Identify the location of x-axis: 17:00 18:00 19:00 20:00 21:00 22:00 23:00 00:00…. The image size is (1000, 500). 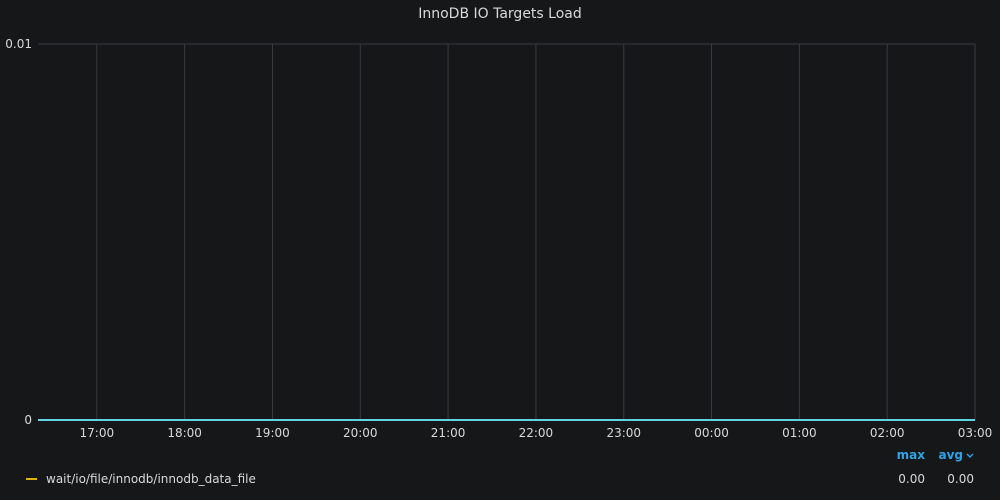
(536, 433).